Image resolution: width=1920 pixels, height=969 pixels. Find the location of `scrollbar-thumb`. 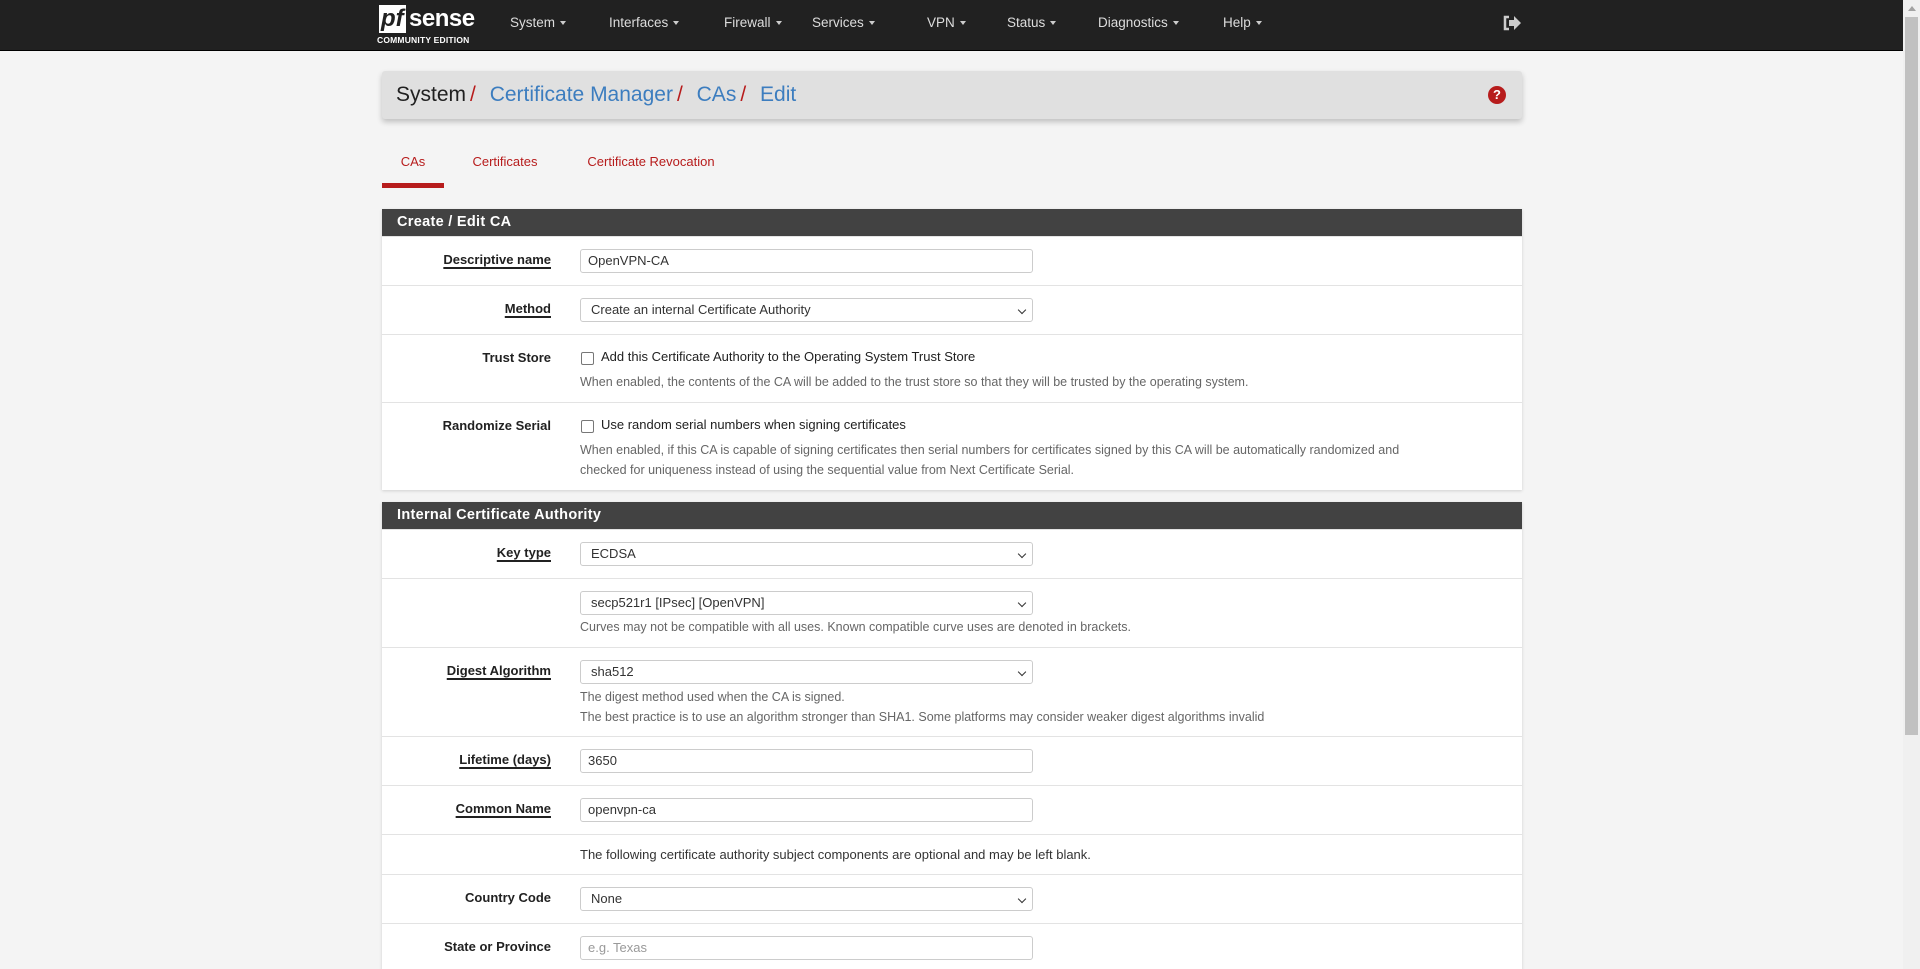

scrollbar-thumb is located at coordinates (1911, 376).